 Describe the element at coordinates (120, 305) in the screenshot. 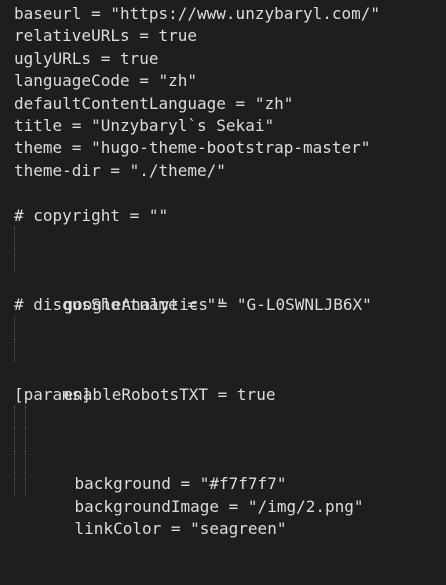

I see `code-line: # disqusShortname = ""` at that location.